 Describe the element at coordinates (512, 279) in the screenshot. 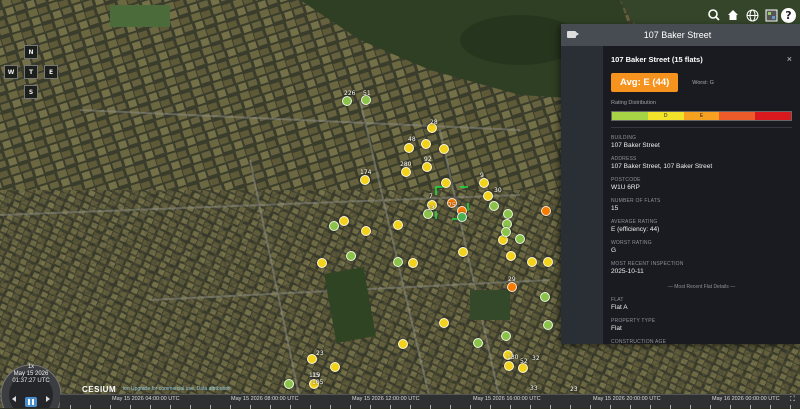

I see `marker-label: 29` at that location.